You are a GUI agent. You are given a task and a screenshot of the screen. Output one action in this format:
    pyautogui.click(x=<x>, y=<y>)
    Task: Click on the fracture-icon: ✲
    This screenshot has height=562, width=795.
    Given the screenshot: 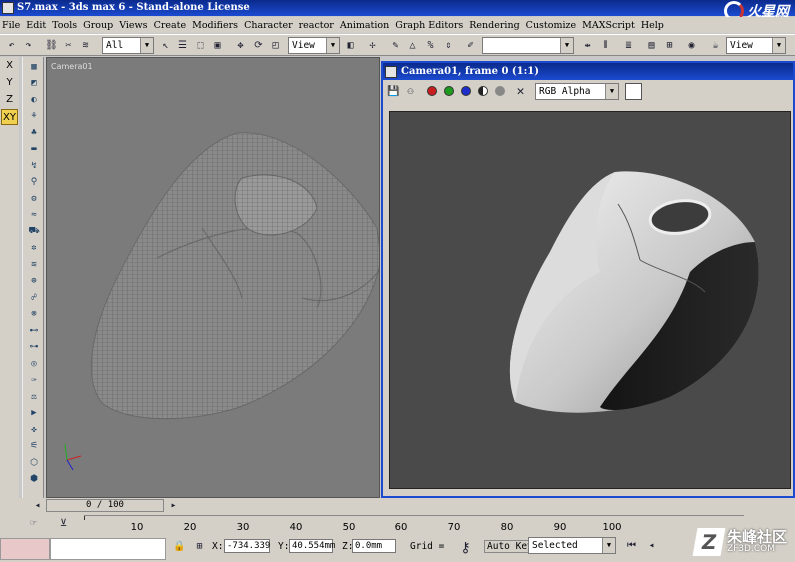 What is the action you would take?
    pyautogui.click(x=34, y=248)
    